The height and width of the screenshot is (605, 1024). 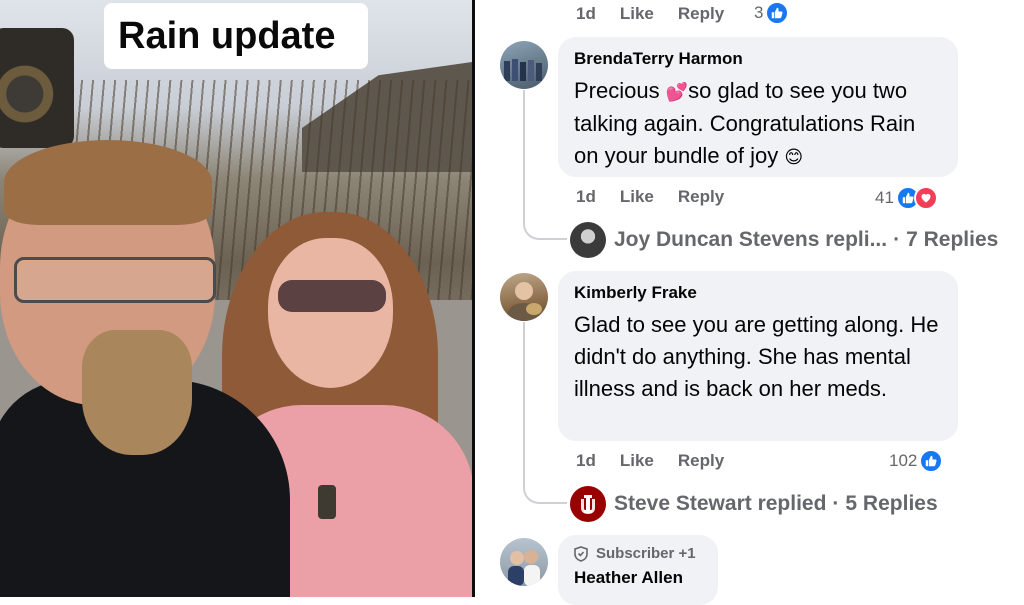 What do you see at coordinates (906, 198) in the screenshot?
I see `comment-reactions: 41` at bounding box center [906, 198].